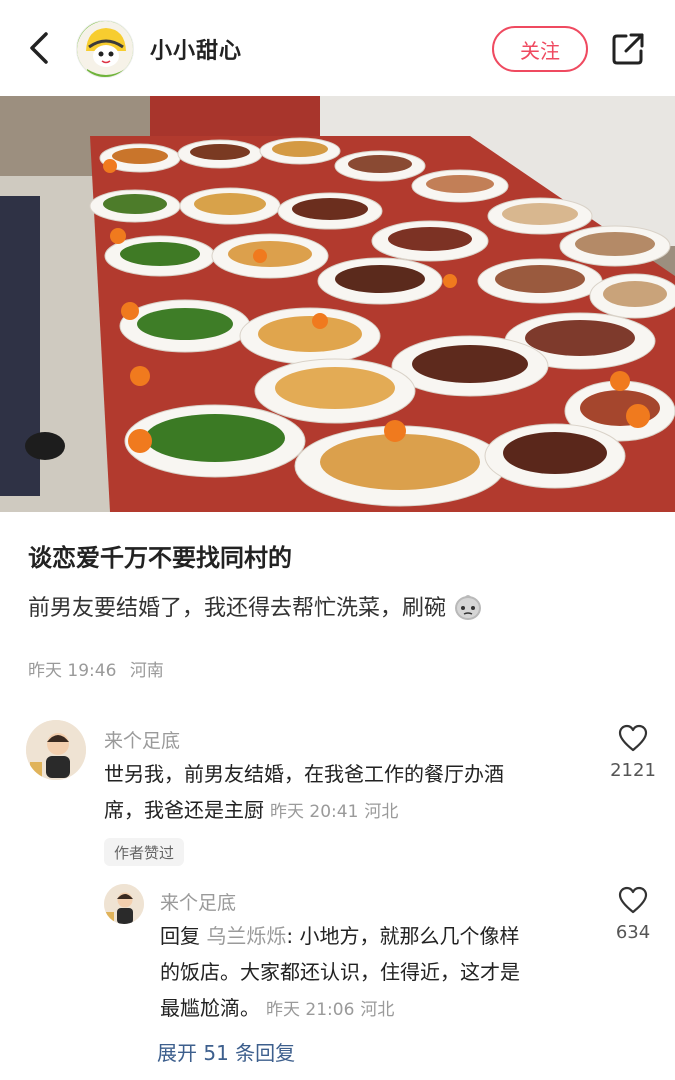 The height and width of the screenshot is (1080, 675). Describe the element at coordinates (56, 750) in the screenshot. I see `commenter-avatar` at that location.